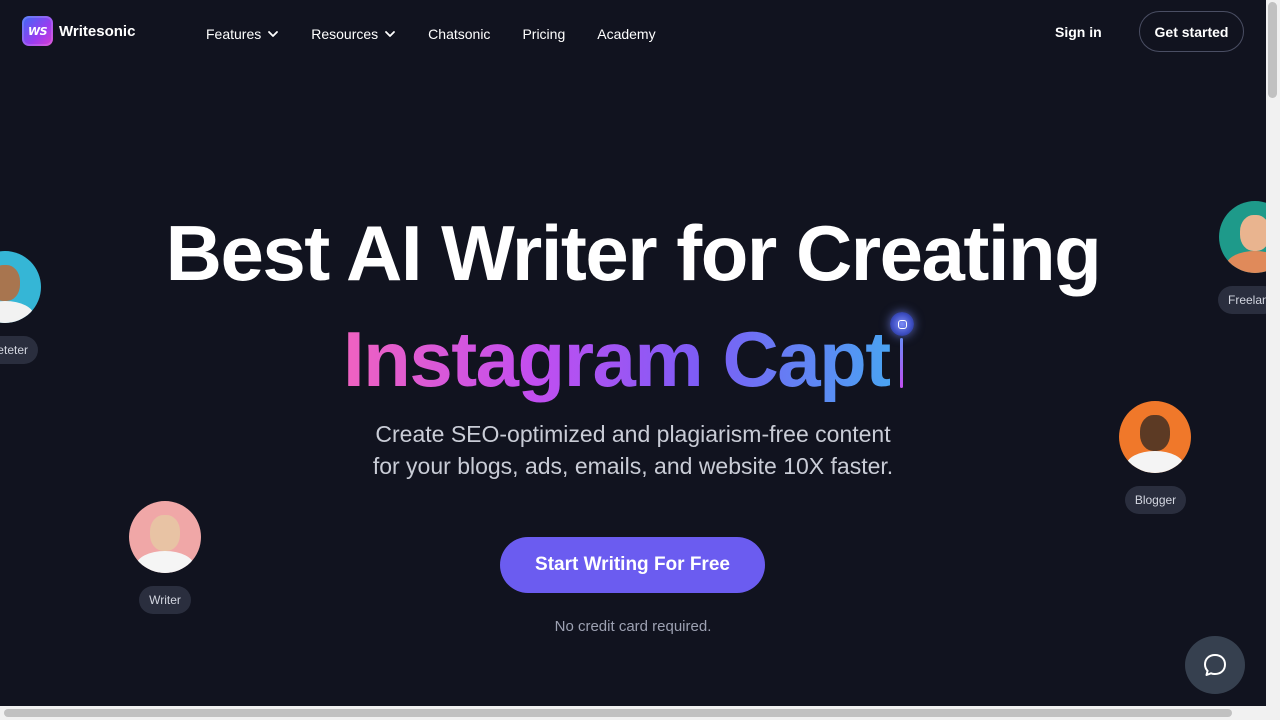 Image resolution: width=1280 pixels, height=720 pixels. What do you see at coordinates (19, 350) in the screenshot?
I see `role-pill-marketer: rketeter` at bounding box center [19, 350].